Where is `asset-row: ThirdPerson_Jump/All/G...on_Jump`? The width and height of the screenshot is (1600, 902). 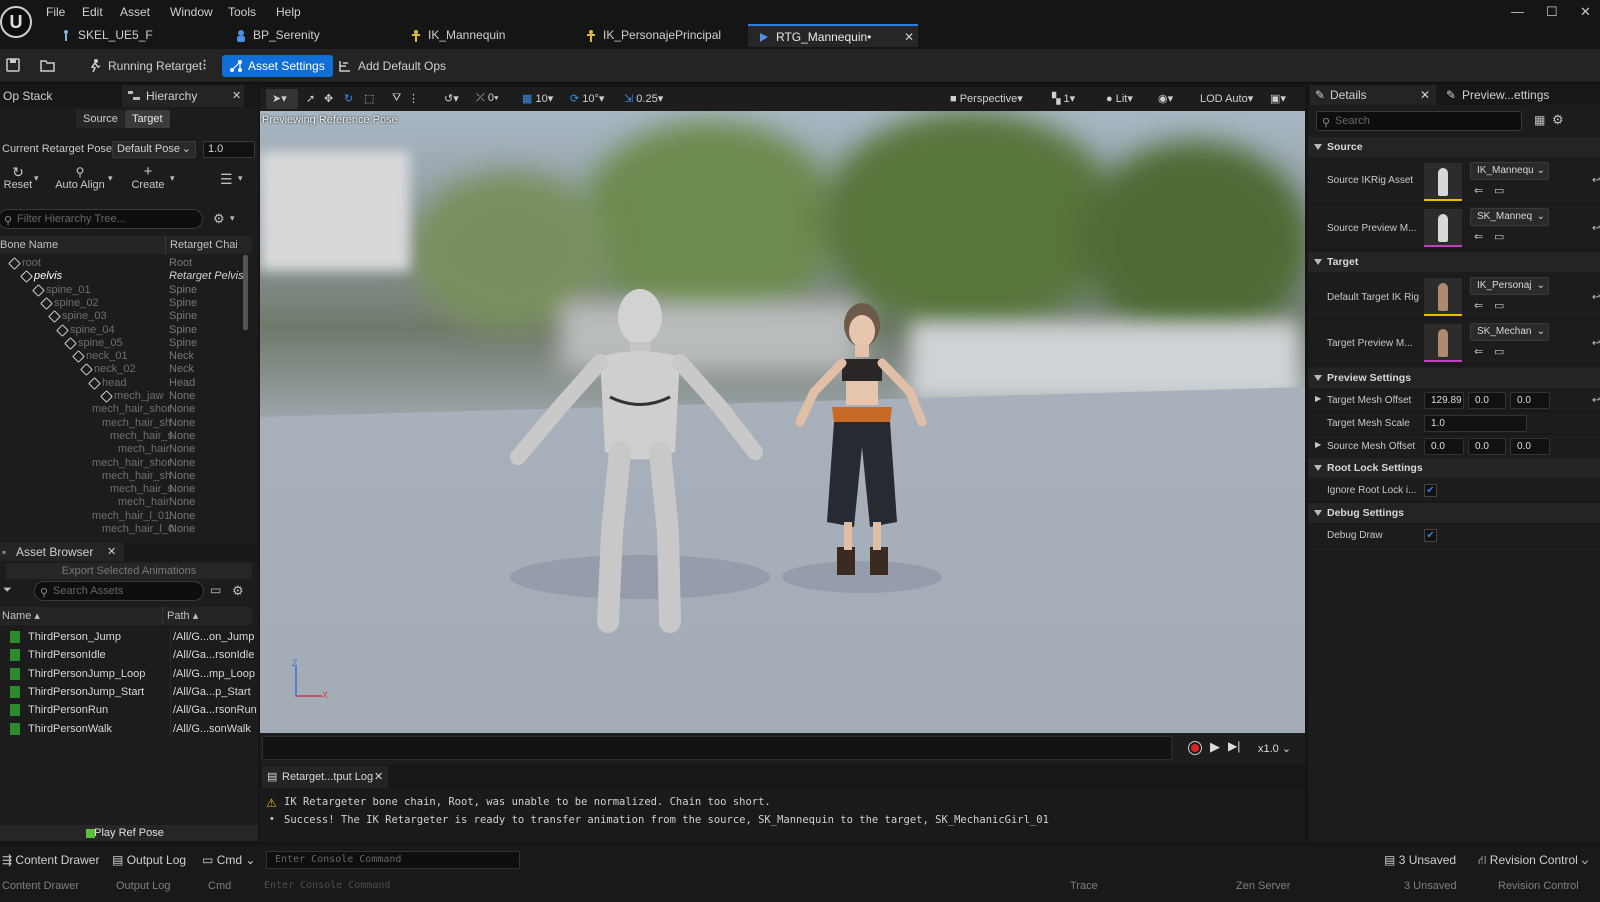
asset-row: ThirdPerson_Jump/All/G...on_Jump is located at coordinates (127, 637).